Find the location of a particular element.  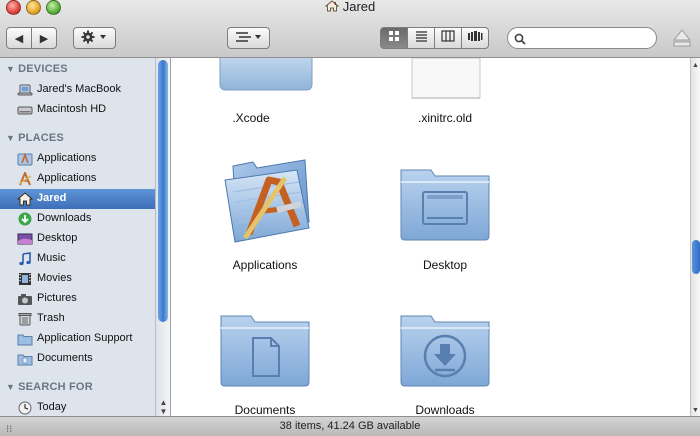

action-menu-button is located at coordinates (94, 38).